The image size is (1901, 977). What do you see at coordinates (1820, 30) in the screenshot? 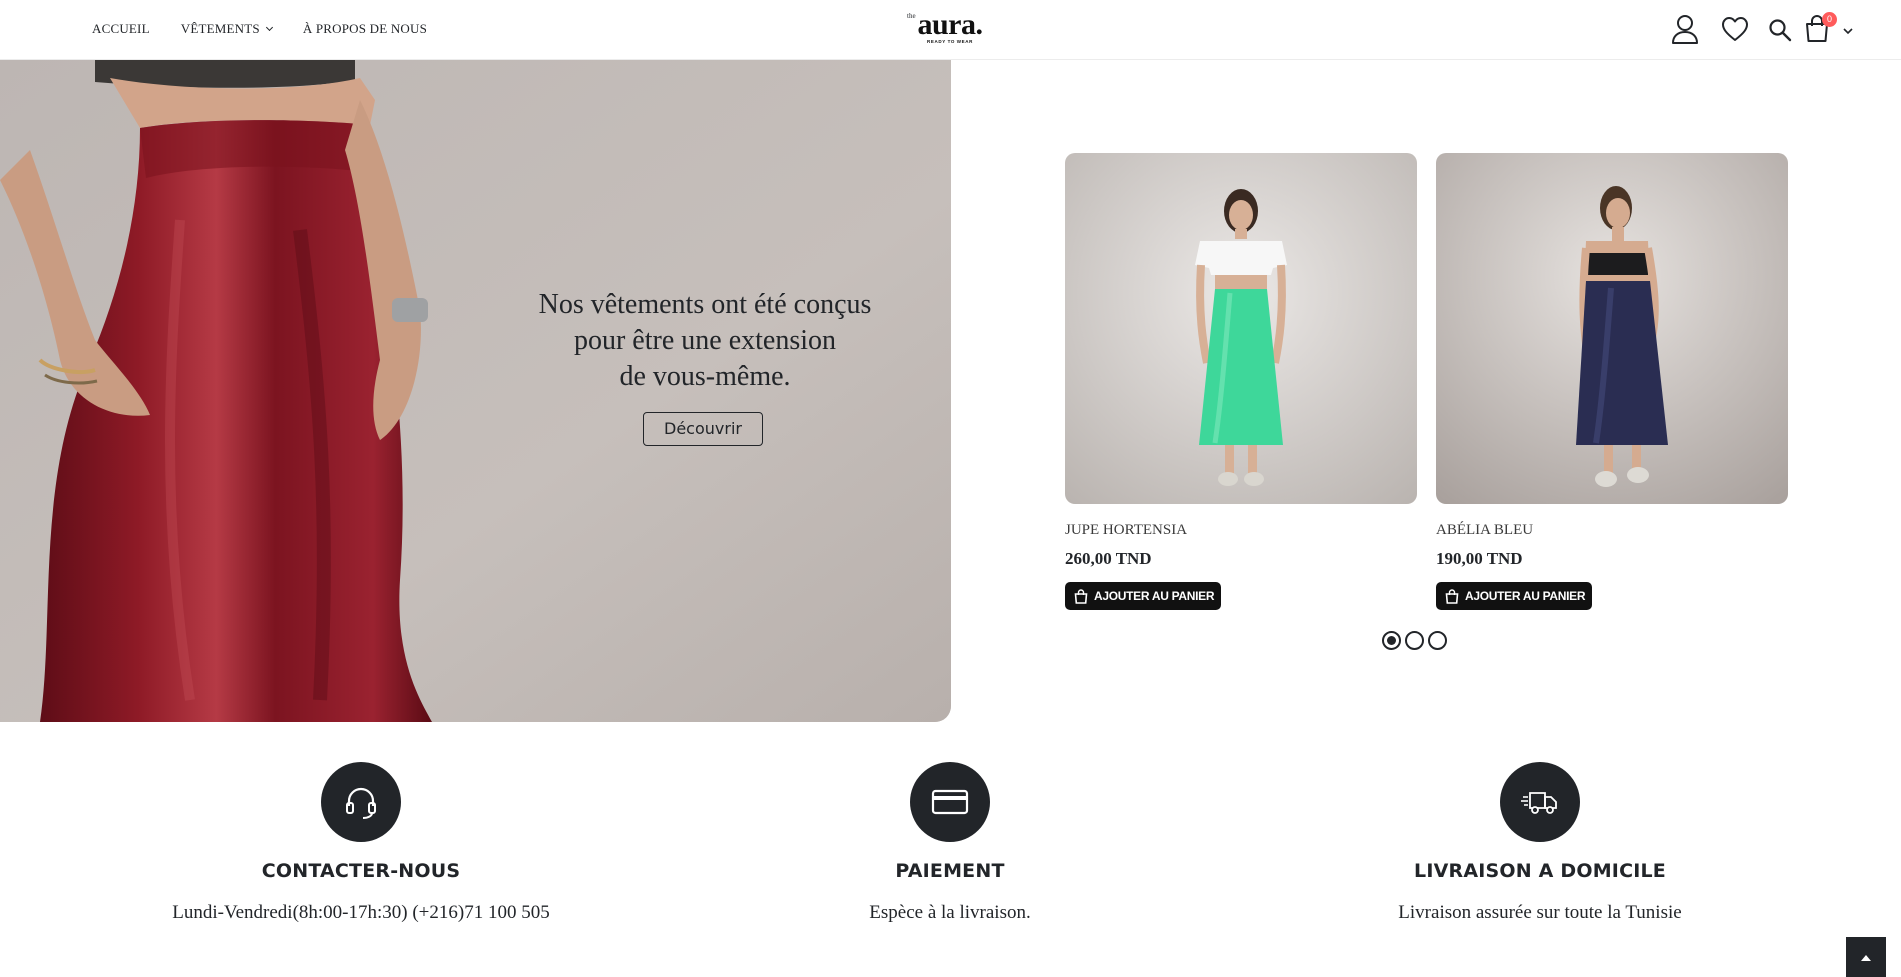
I see `cart-icon: 0` at bounding box center [1820, 30].